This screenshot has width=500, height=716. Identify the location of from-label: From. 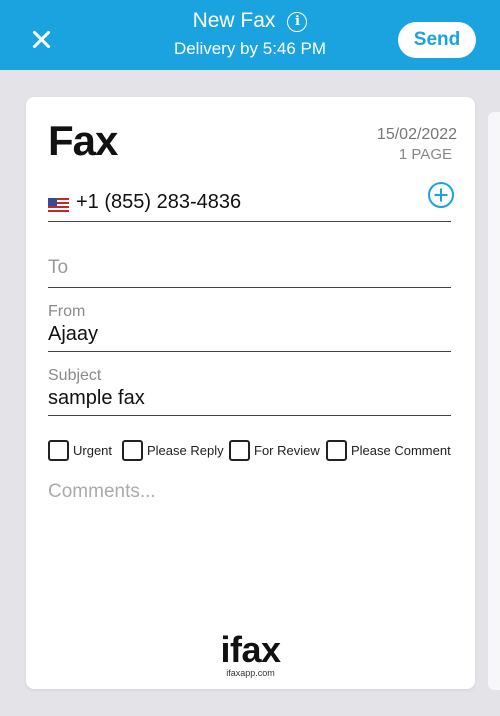
(67, 311).